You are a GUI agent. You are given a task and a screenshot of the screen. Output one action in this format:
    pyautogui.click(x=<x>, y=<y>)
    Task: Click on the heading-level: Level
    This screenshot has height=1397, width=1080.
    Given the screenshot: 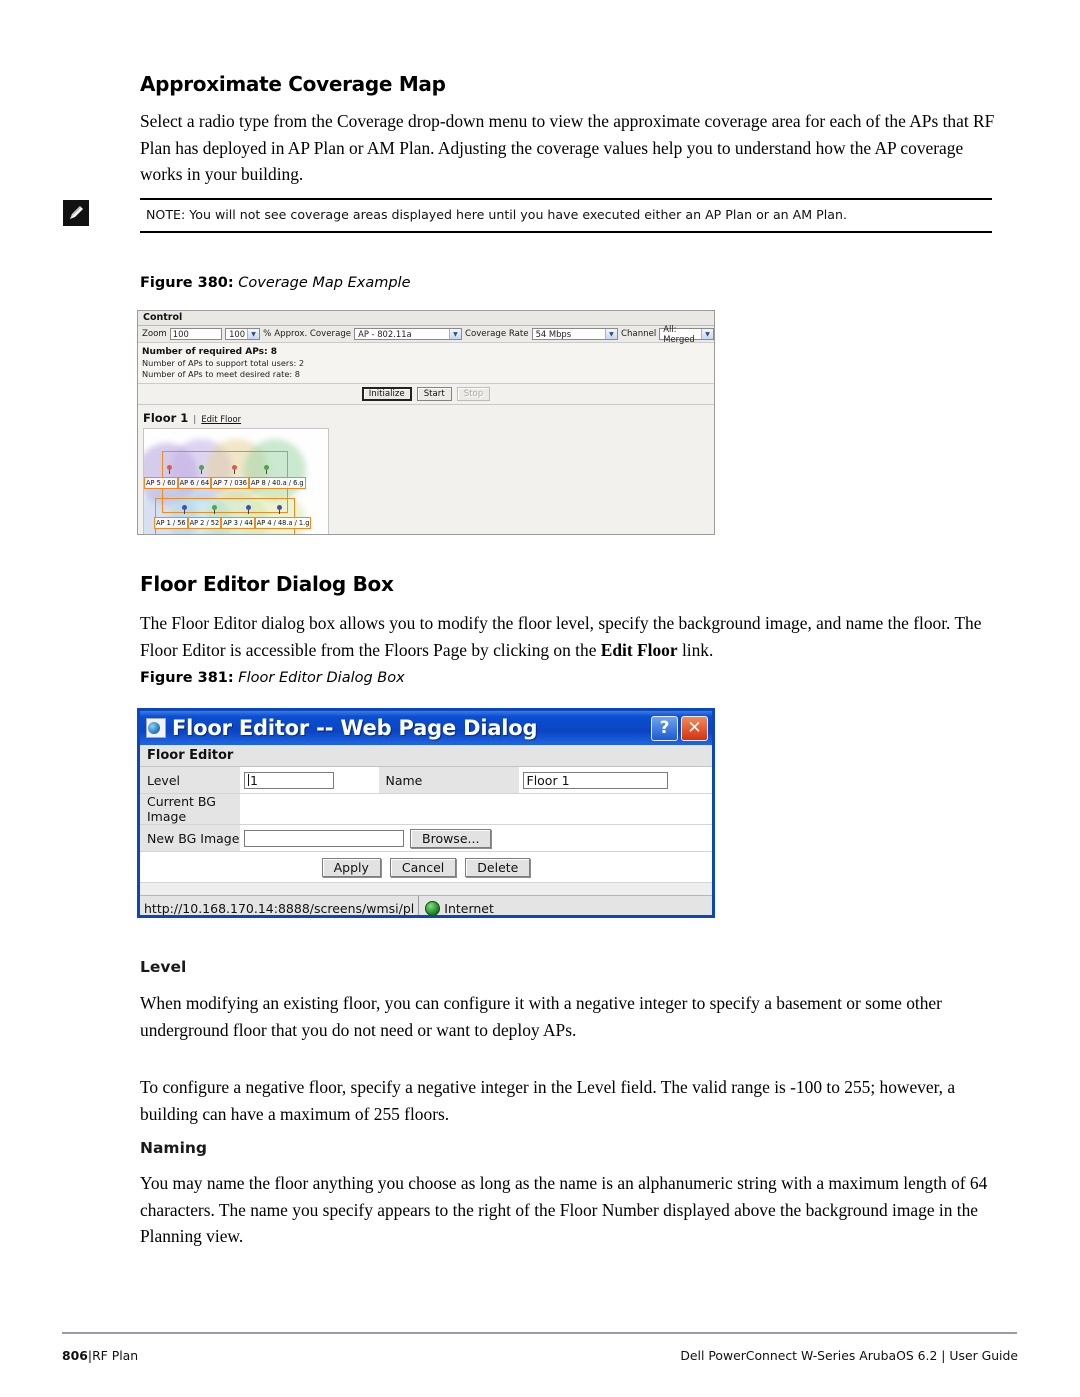 What is the action you would take?
    pyautogui.click(x=163, y=967)
    